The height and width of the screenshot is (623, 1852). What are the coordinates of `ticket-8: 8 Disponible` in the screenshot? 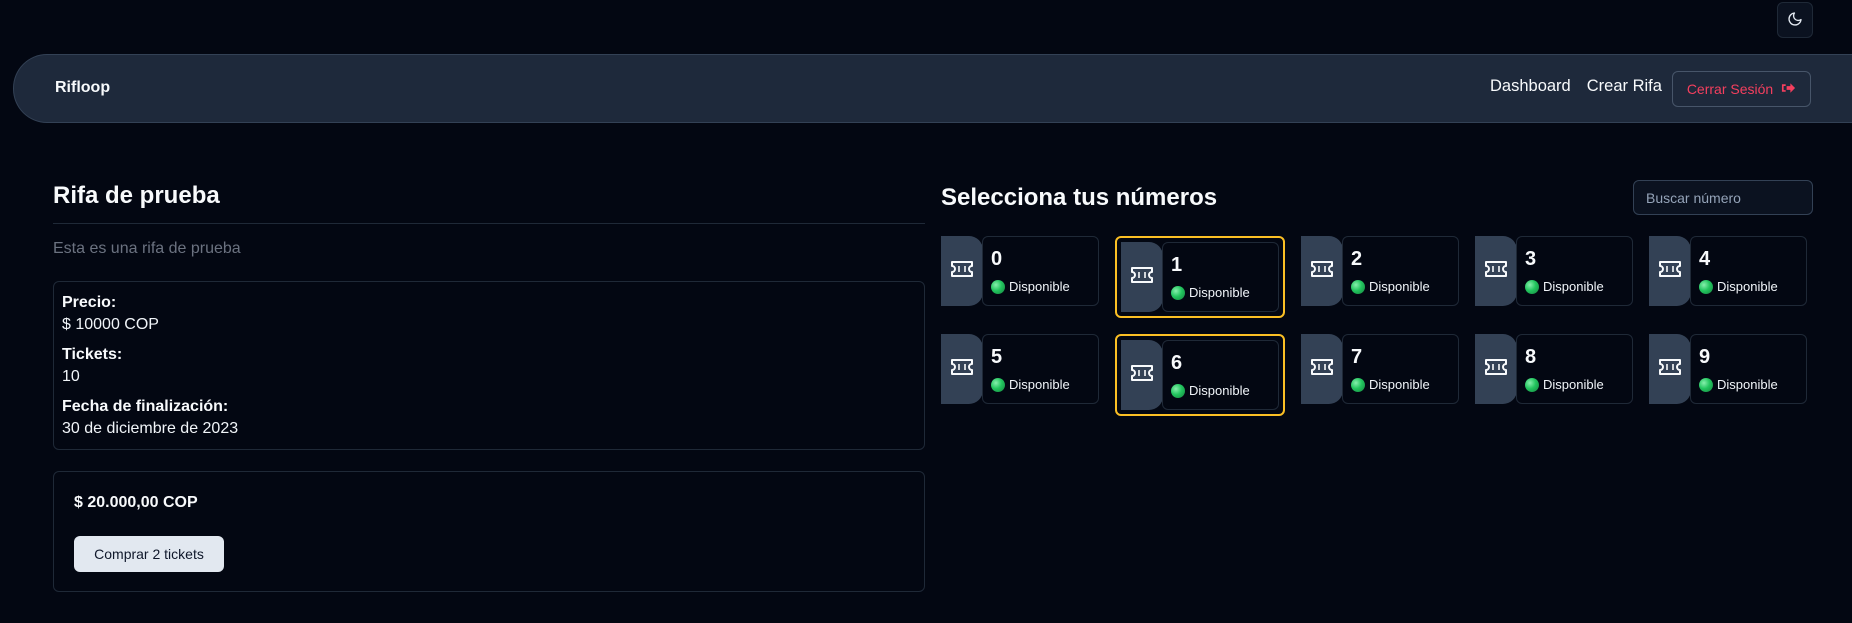 It's located at (1554, 369).